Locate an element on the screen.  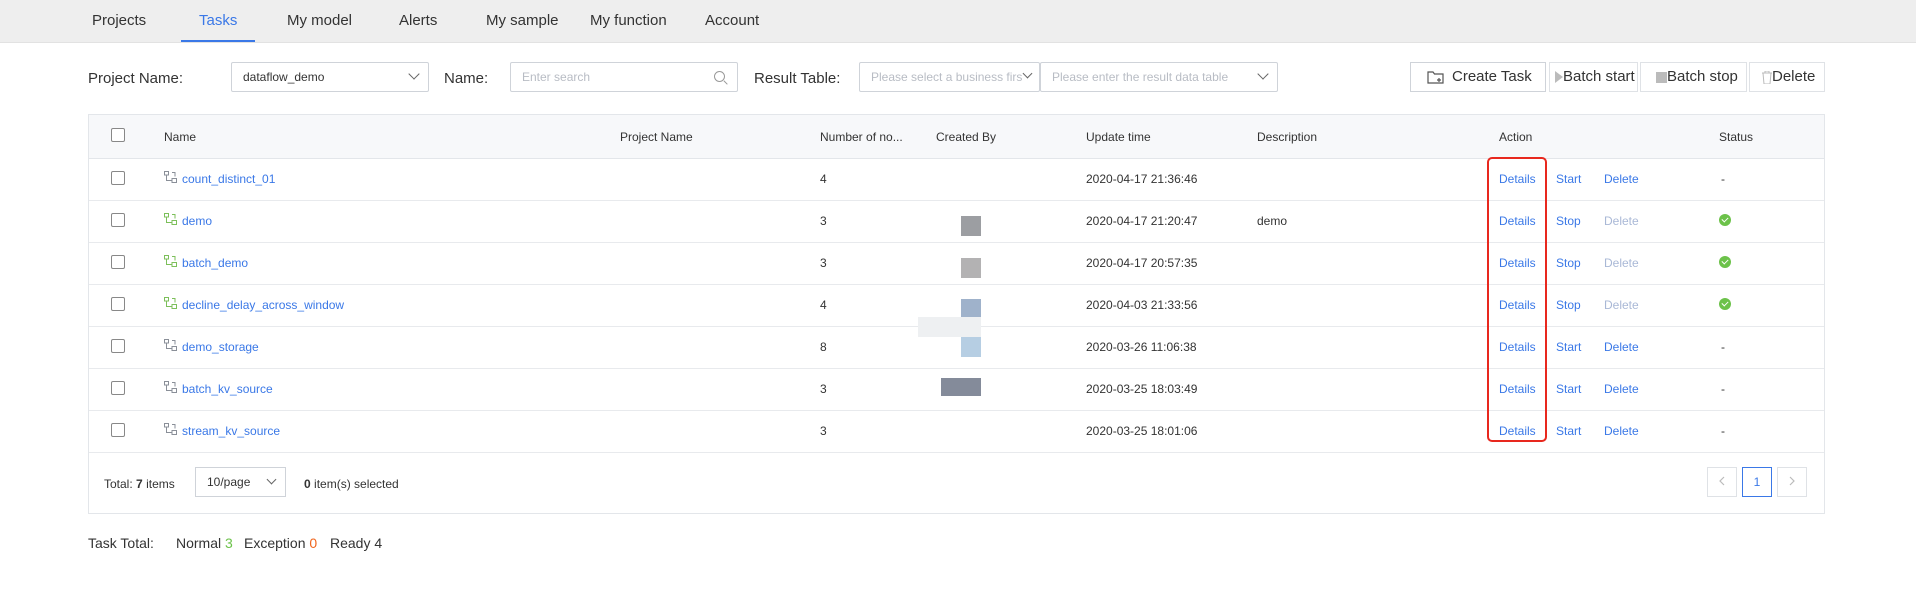
project-name-label: Project Name: is located at coordinates (136, 78).